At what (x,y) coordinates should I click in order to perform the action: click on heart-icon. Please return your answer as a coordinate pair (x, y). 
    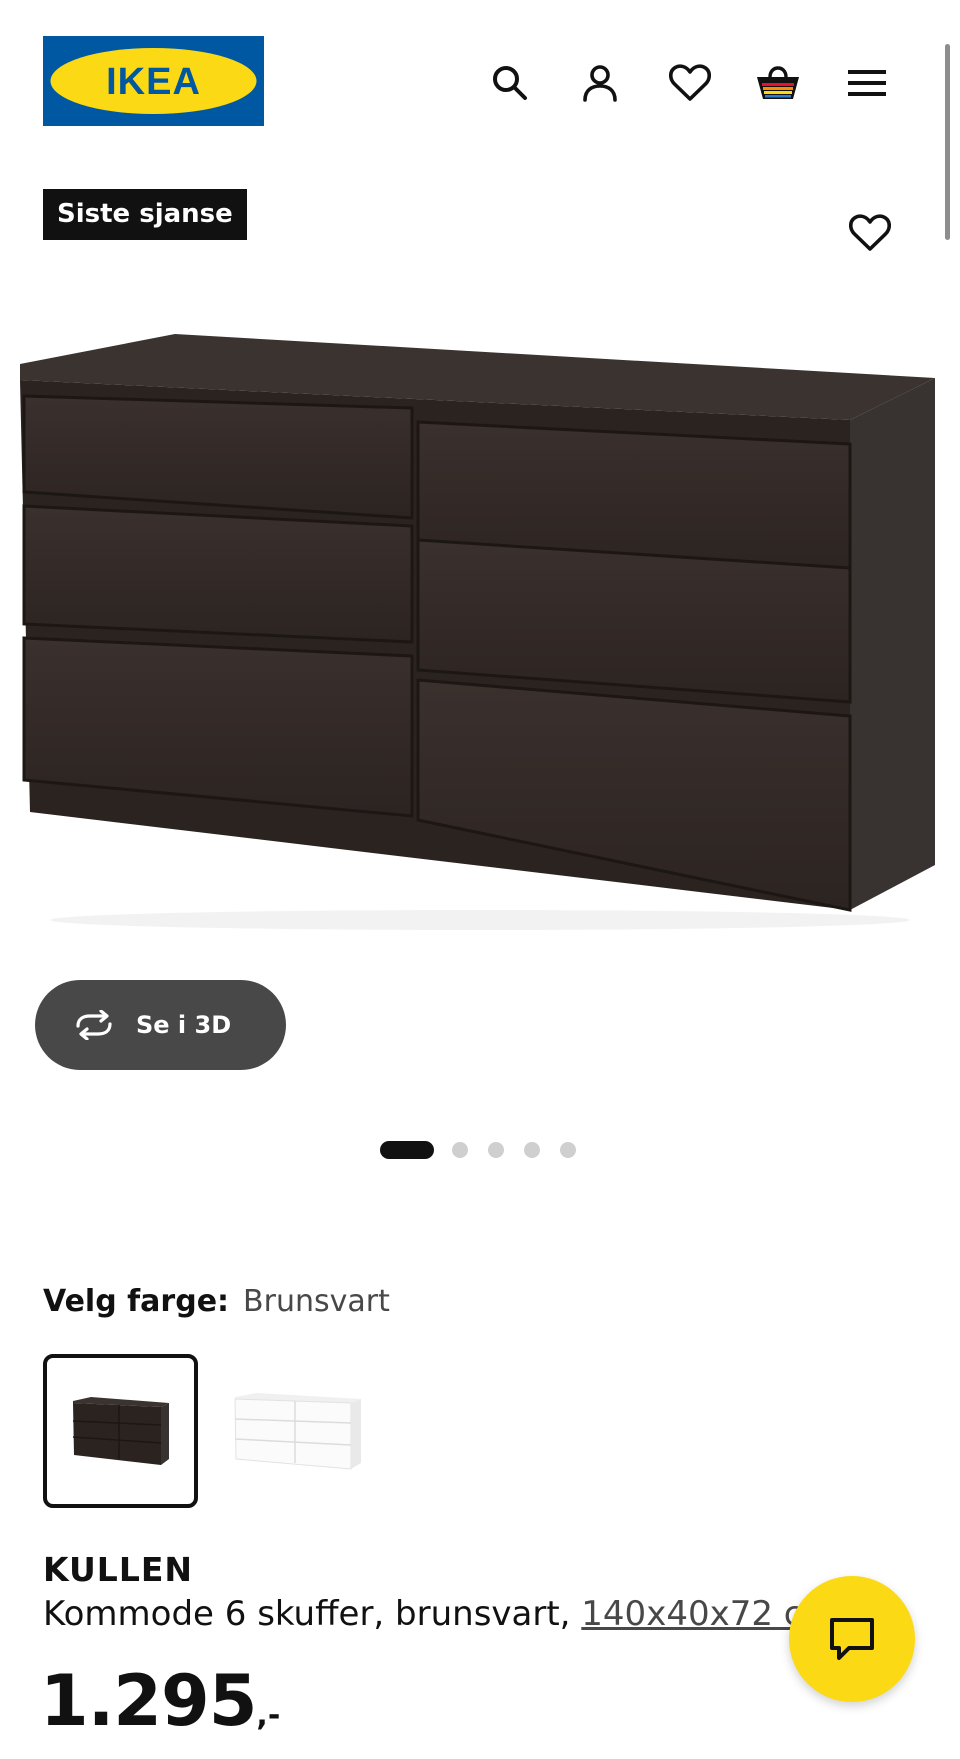
    Looking at the image, I should click on (870, 232).